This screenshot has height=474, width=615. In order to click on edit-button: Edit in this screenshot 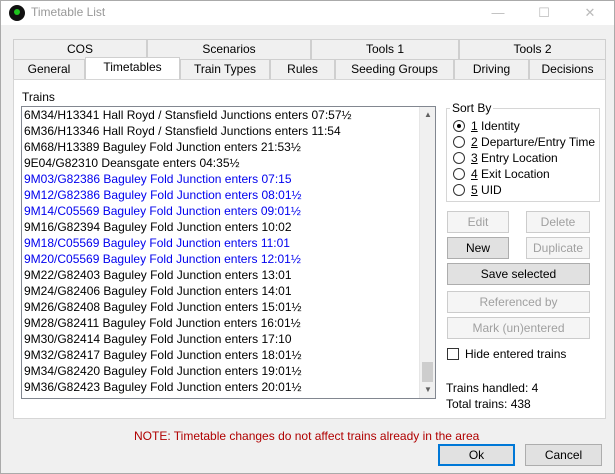, I will do `click(478, 222)`.